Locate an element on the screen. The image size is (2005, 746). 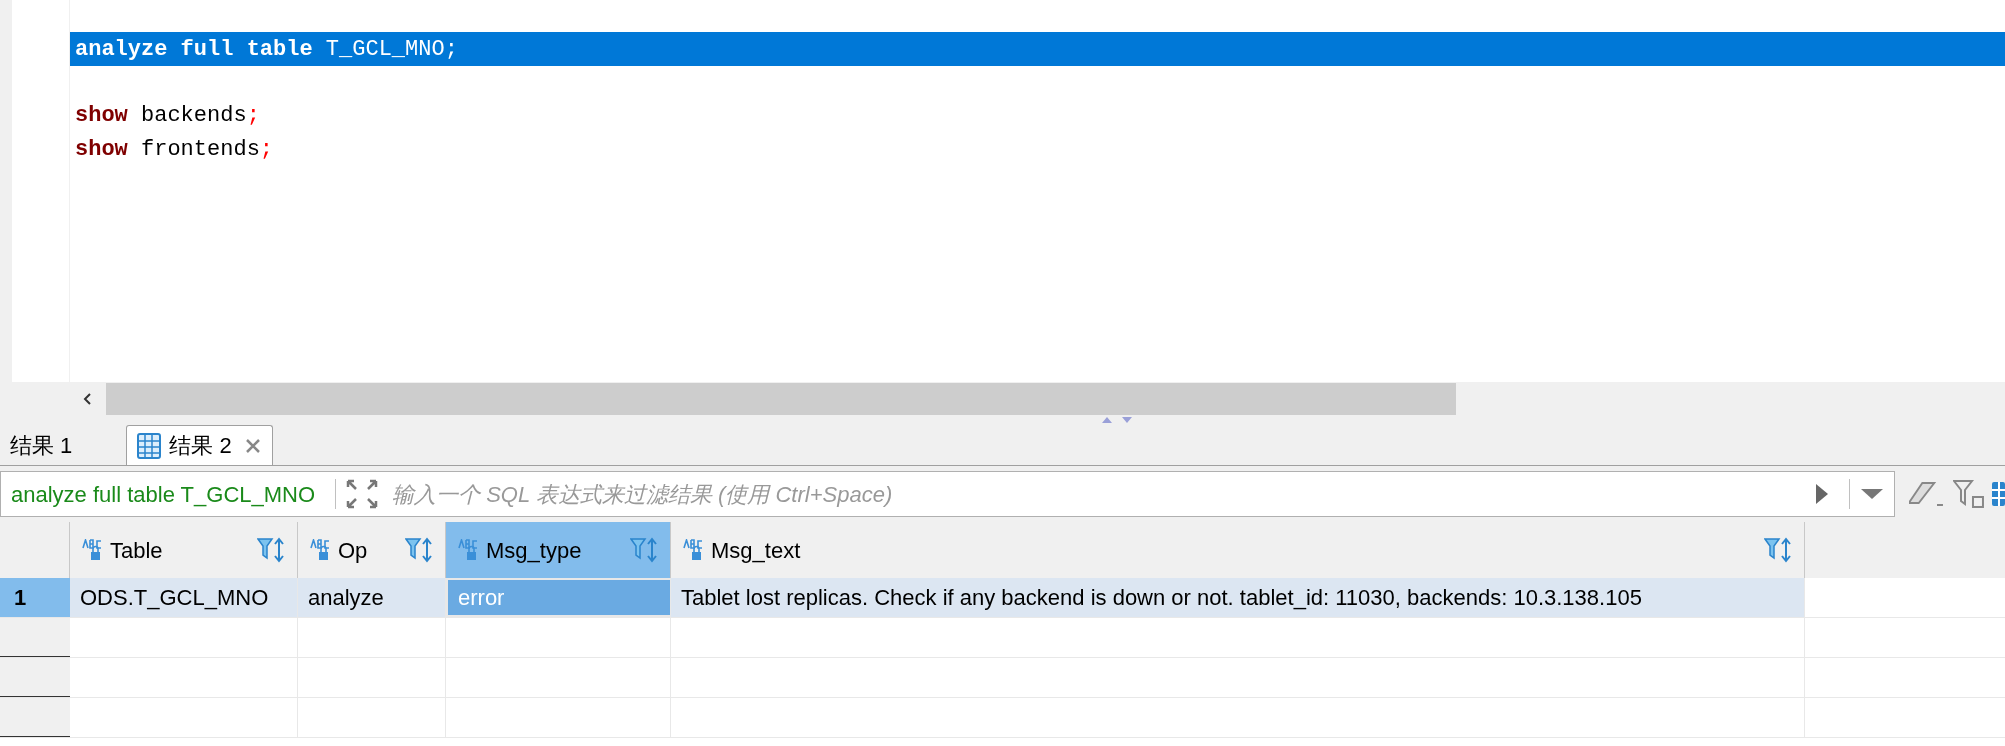
code-line: show frontends; is located at coordinates (174, 149).